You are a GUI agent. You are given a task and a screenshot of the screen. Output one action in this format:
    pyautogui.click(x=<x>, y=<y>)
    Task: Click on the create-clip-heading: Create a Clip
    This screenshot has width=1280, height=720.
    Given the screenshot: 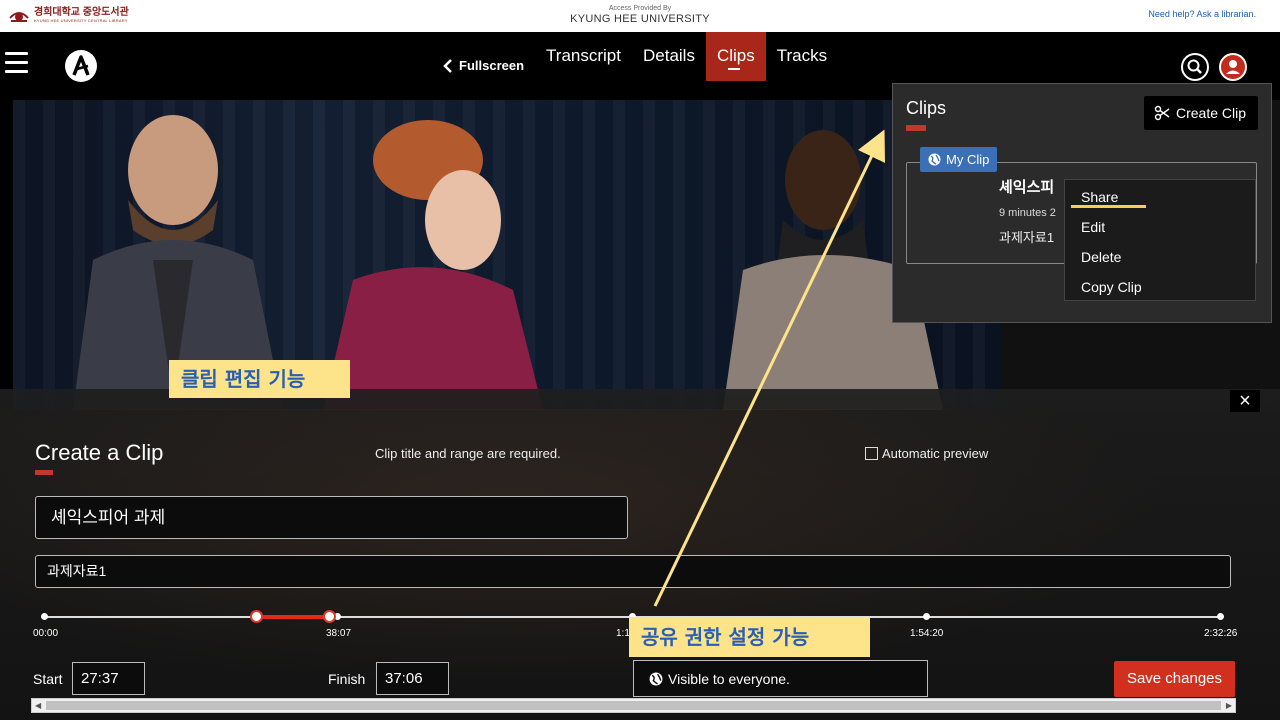 What is the action you would take?
    pyautogui.click(x=99, y=452)
    